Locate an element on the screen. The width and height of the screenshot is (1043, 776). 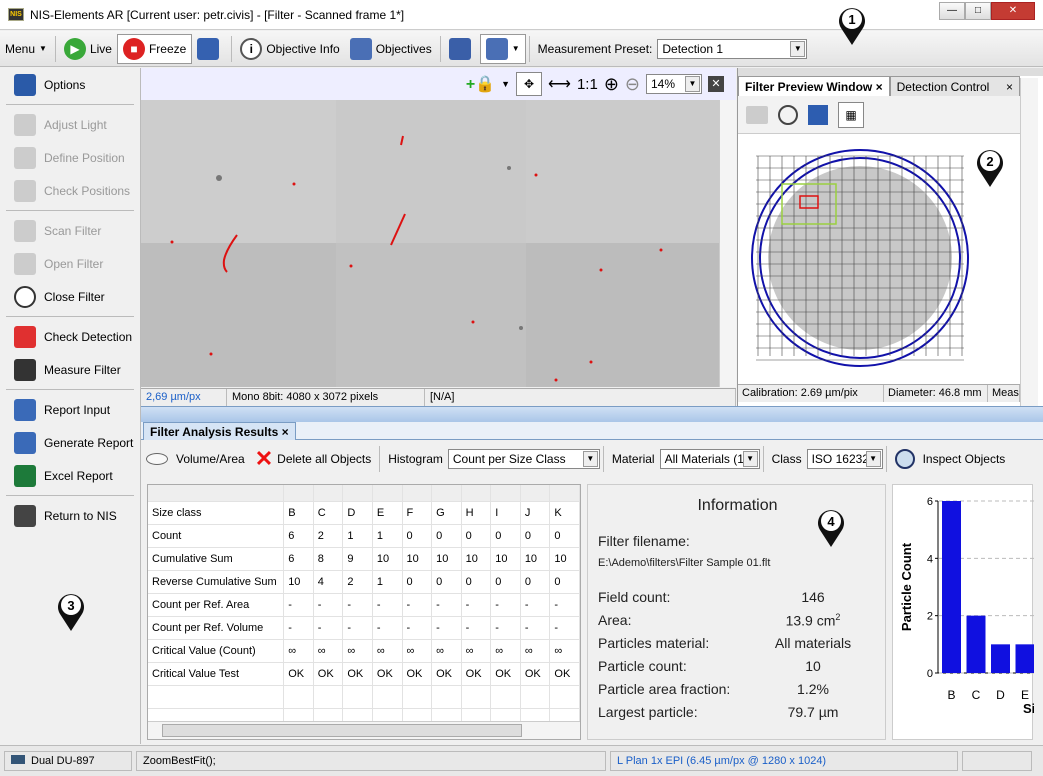
info-label: Largest particle: is located at coordinates (648, 712).